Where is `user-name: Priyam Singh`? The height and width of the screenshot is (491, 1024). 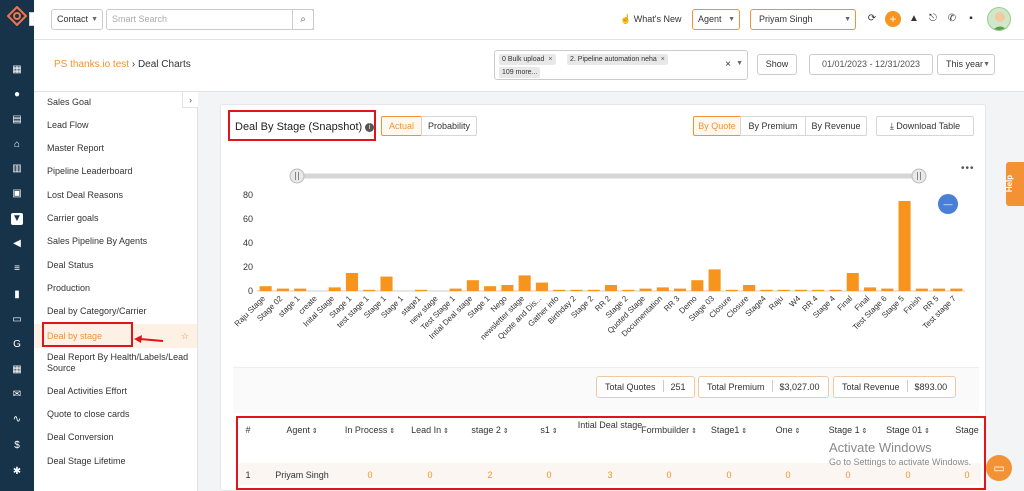
user-name: Priyam Singh is located at coordinates (786, 19).